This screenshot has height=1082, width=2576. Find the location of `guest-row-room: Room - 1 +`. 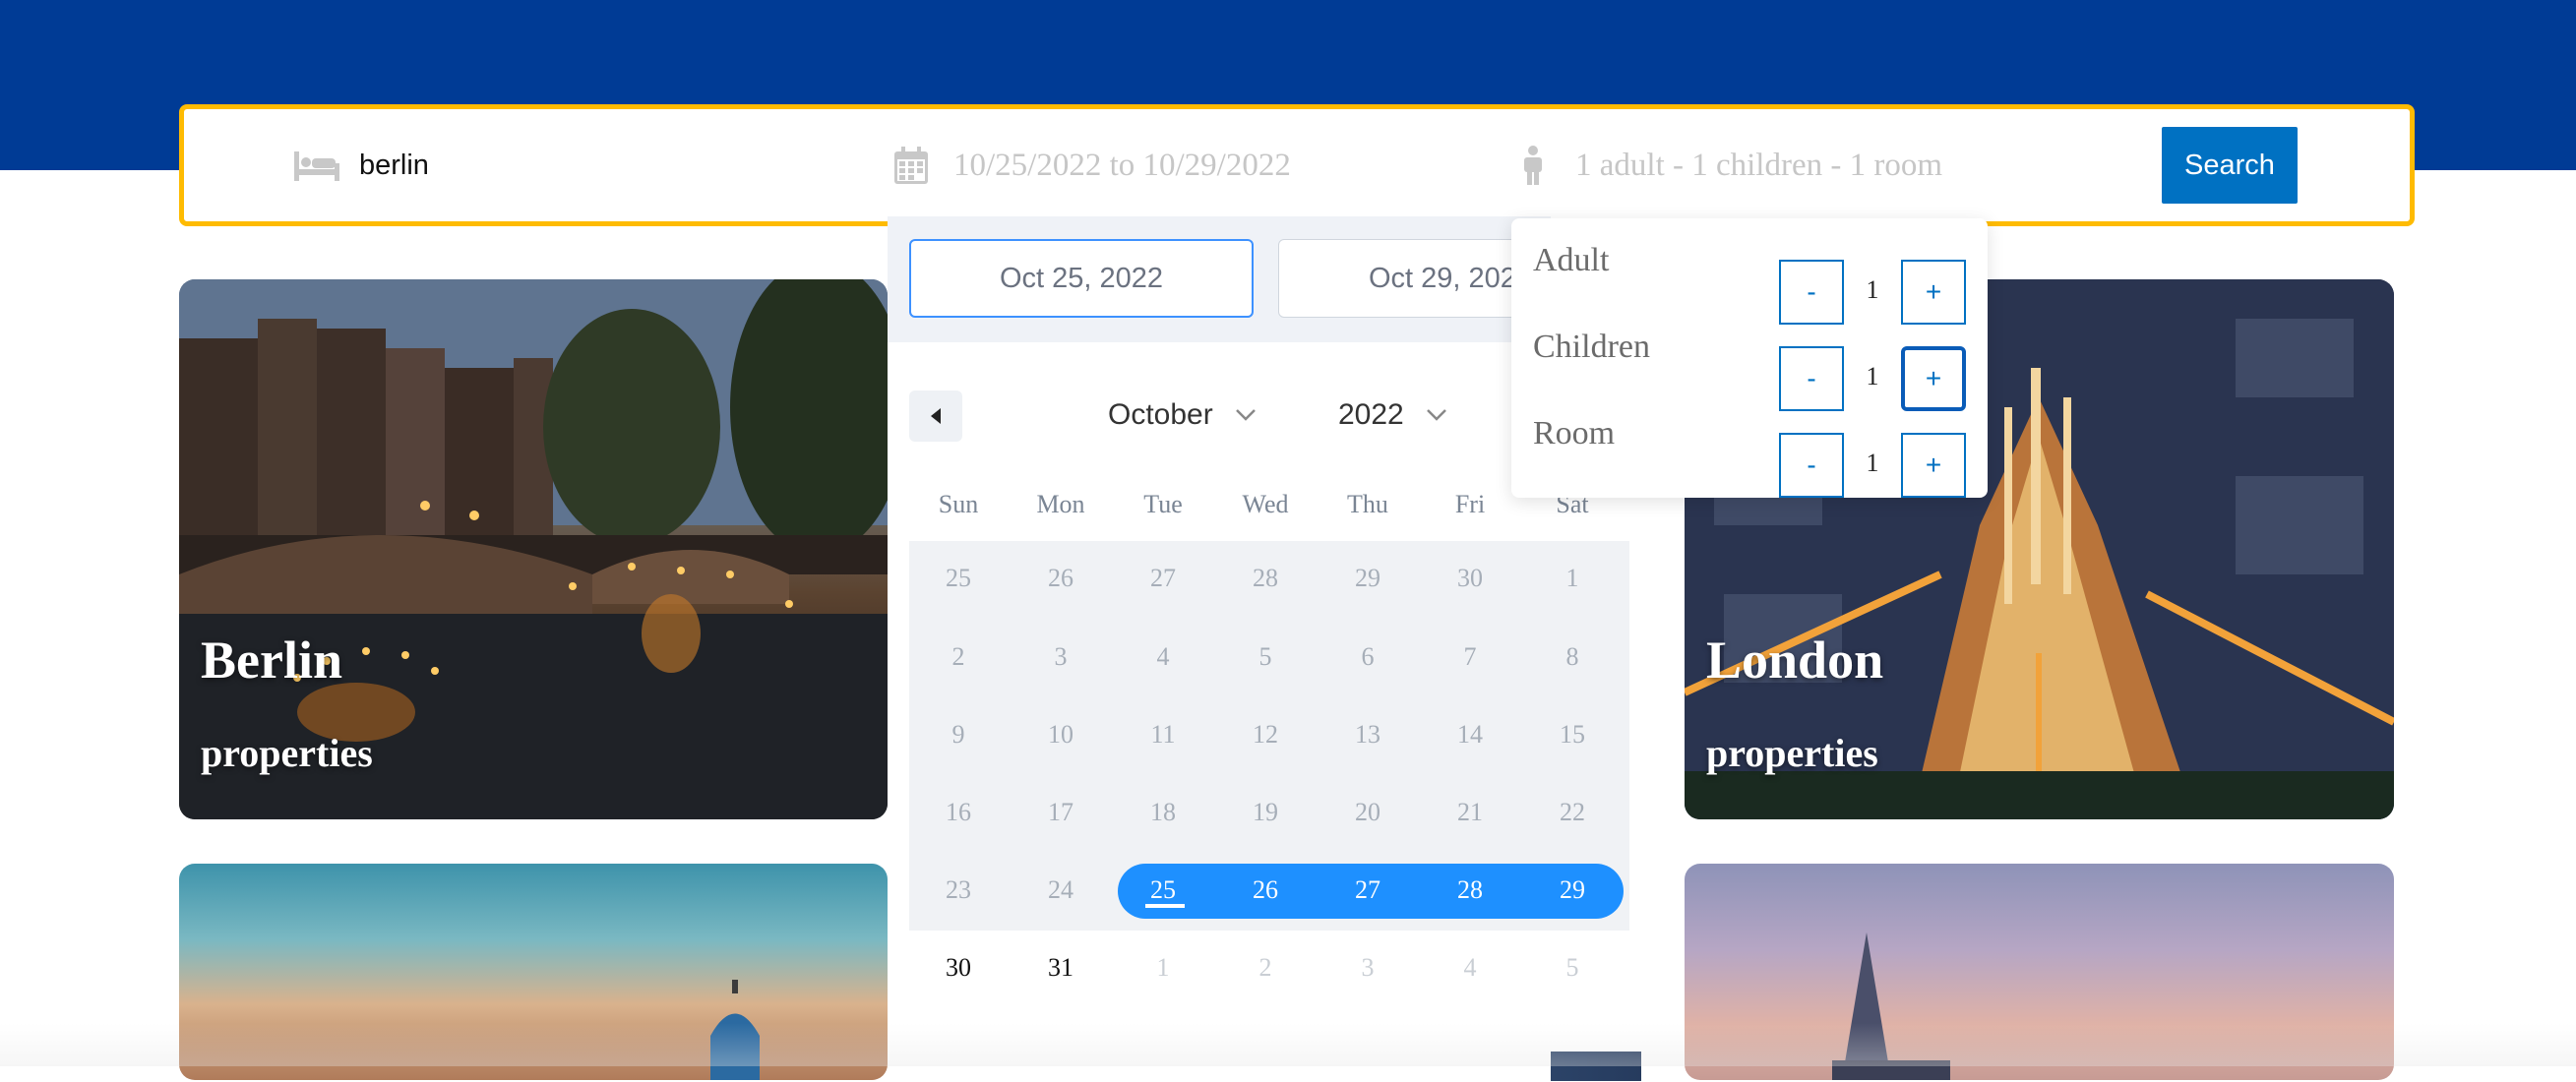

guest-row-room: Room - 1 + is located at coordinates (1749, 454).